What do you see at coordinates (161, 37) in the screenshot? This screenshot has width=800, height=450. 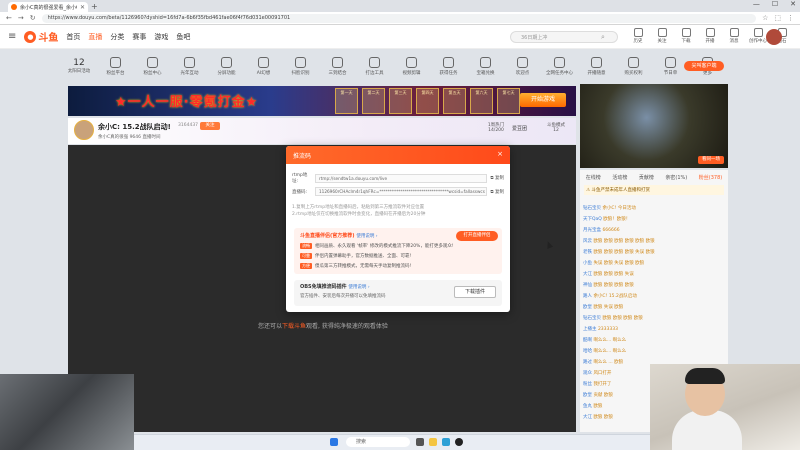 I see `nav-games: 游戏` at bounding box center [161, 37].